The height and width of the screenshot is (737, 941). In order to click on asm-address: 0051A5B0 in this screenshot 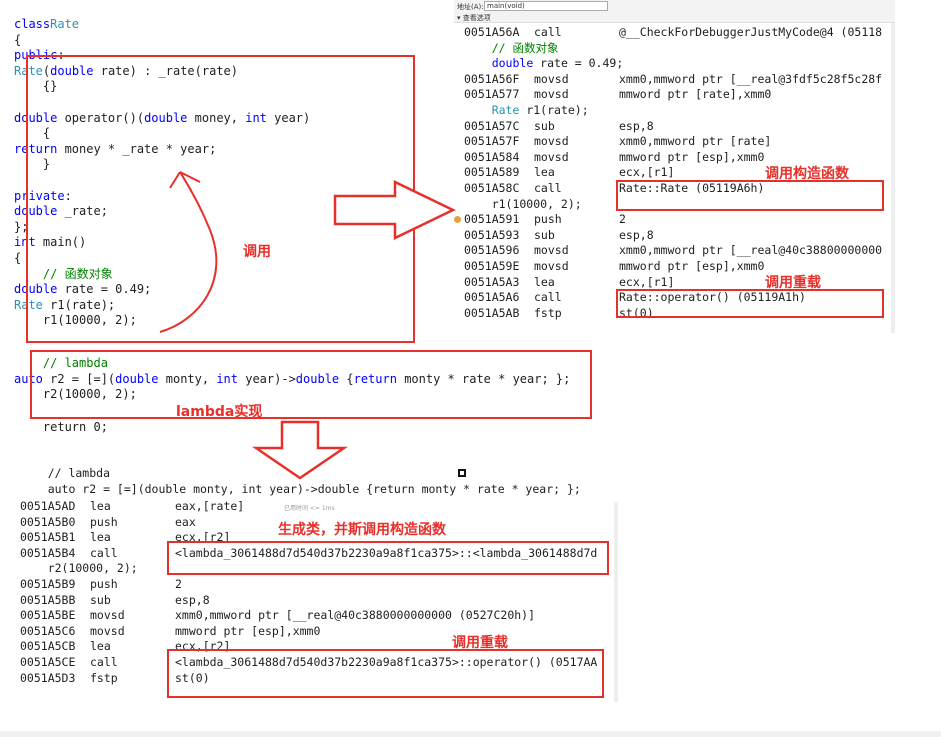, I will do `click(48, 521)`.